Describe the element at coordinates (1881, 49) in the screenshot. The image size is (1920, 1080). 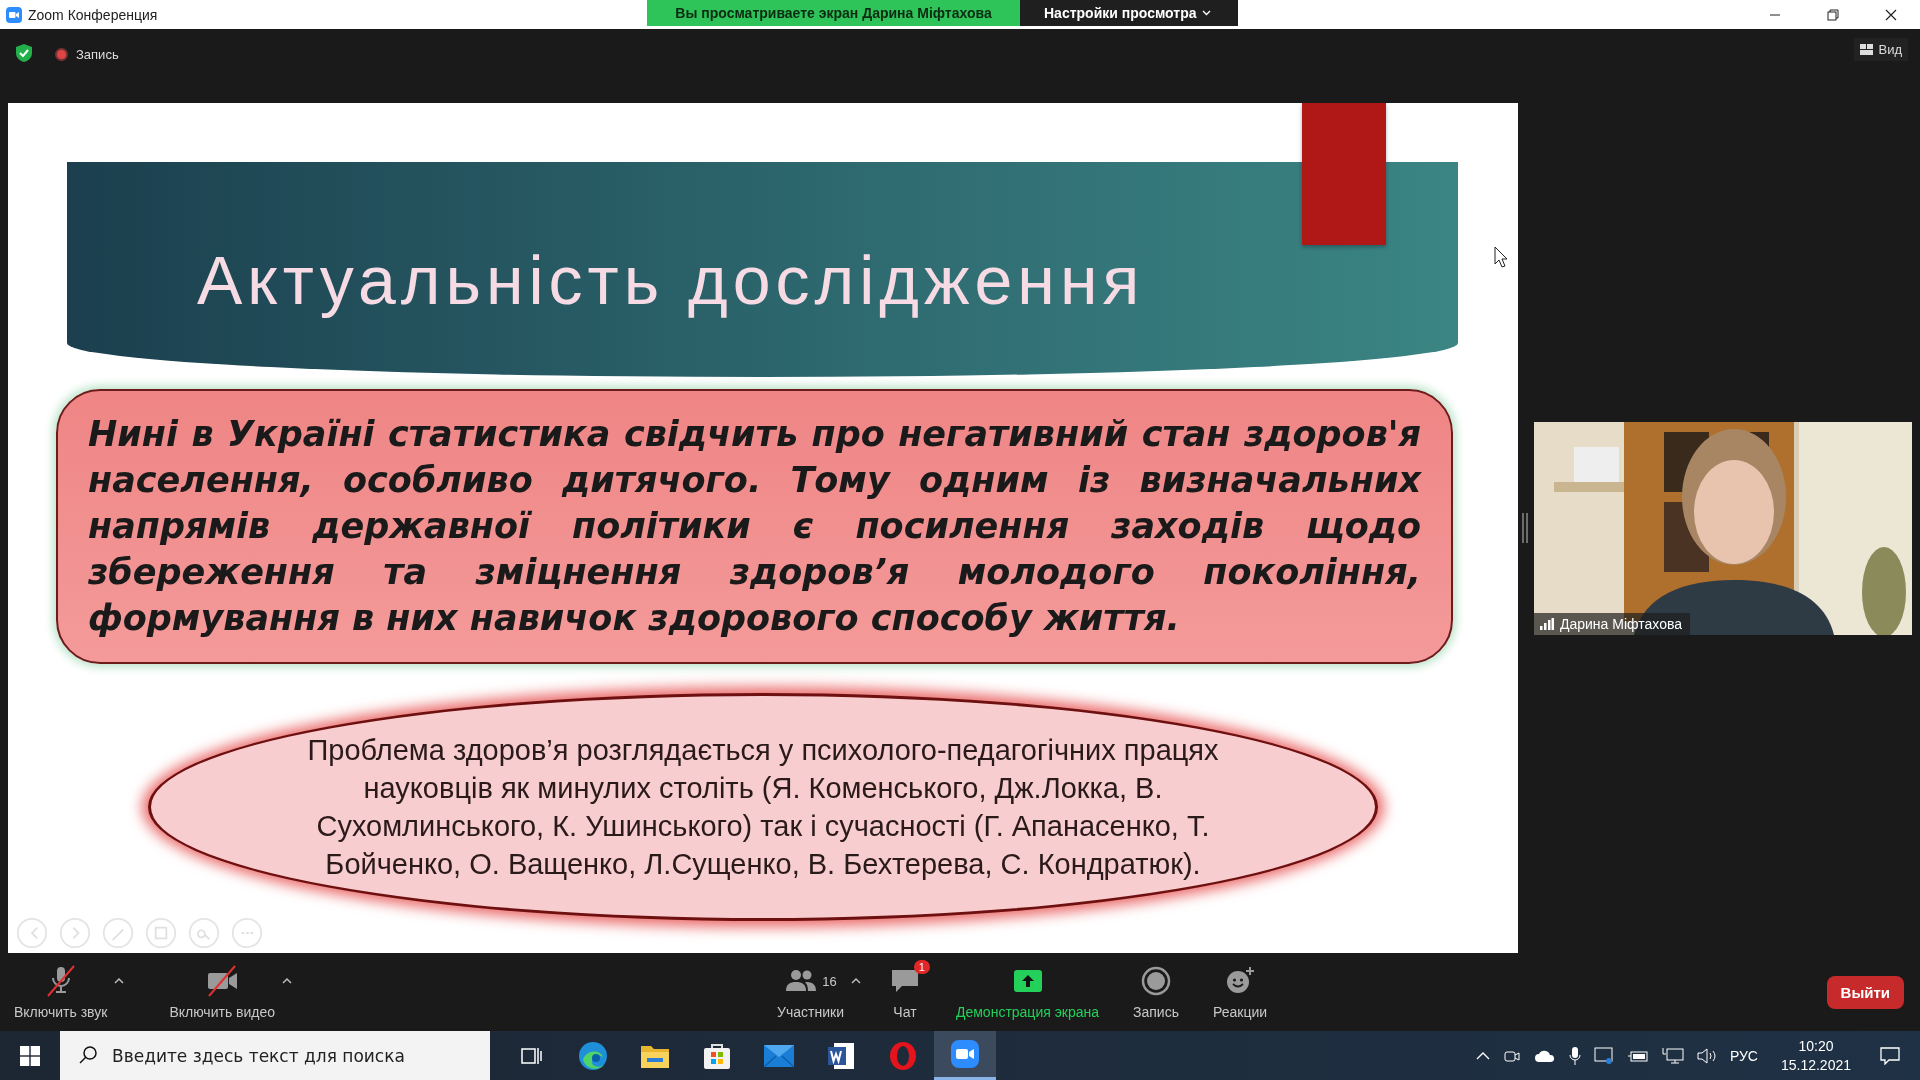
I see `view-button: Вид` at that location.